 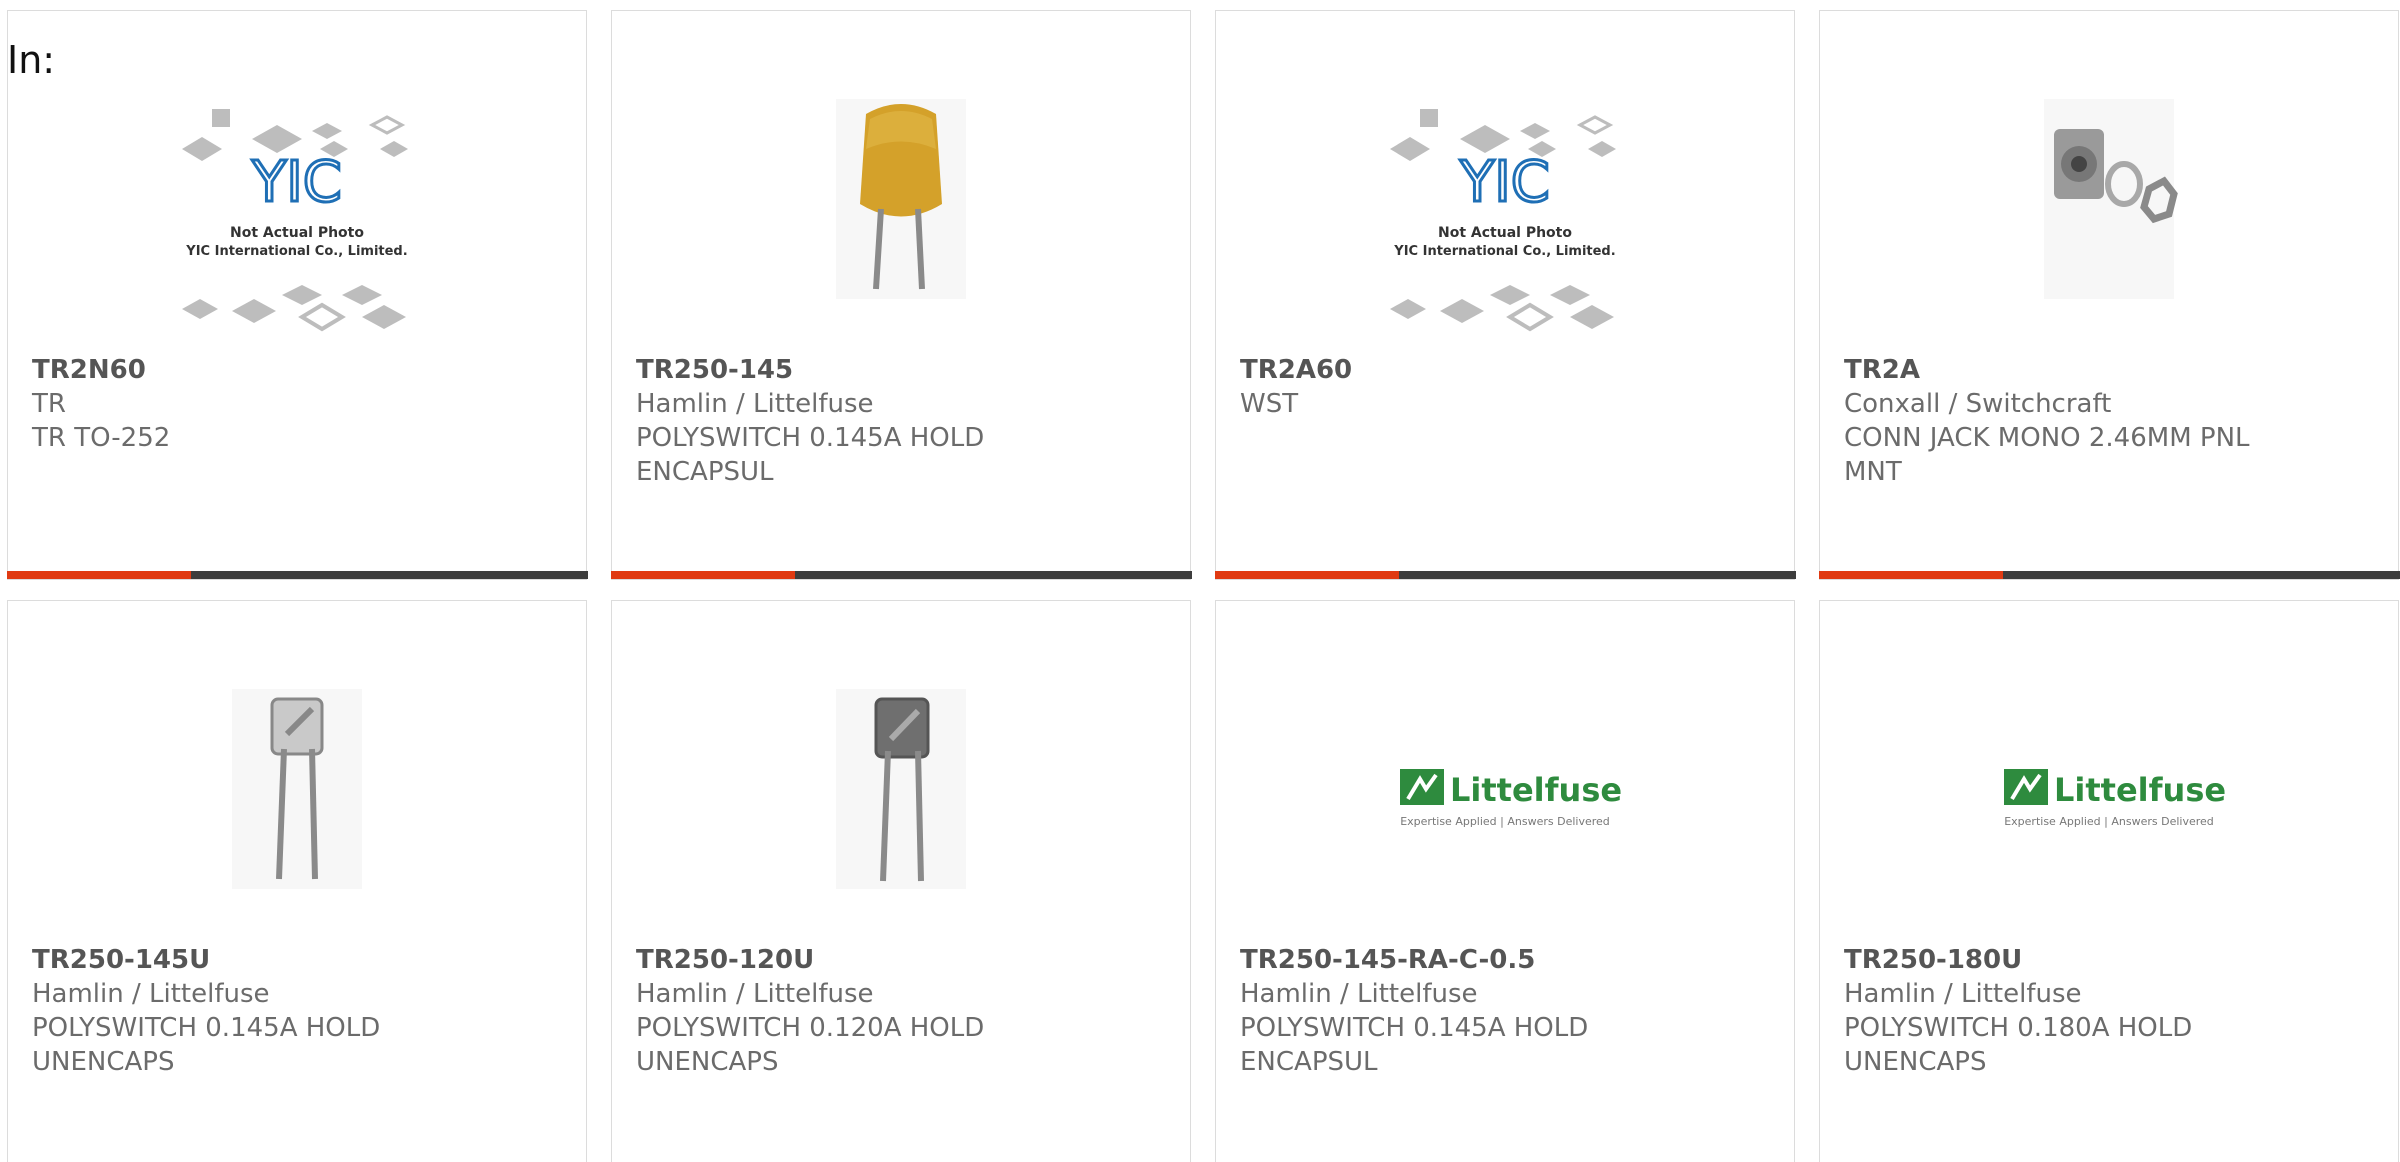 What do you see at coordinates (901, 199) in the screenshot?
I see `radial-ptc-fuse-icon` at bounding box center [901, 199].